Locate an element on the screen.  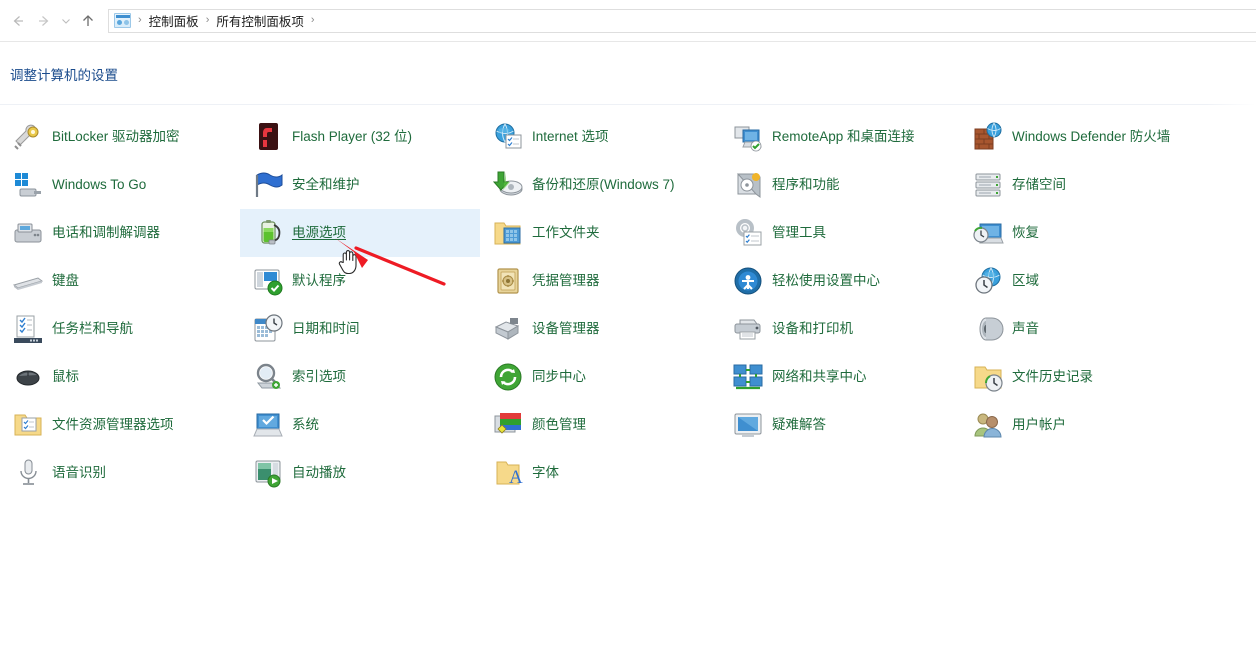
work-folders-icon is located at coordinates (507, 233).